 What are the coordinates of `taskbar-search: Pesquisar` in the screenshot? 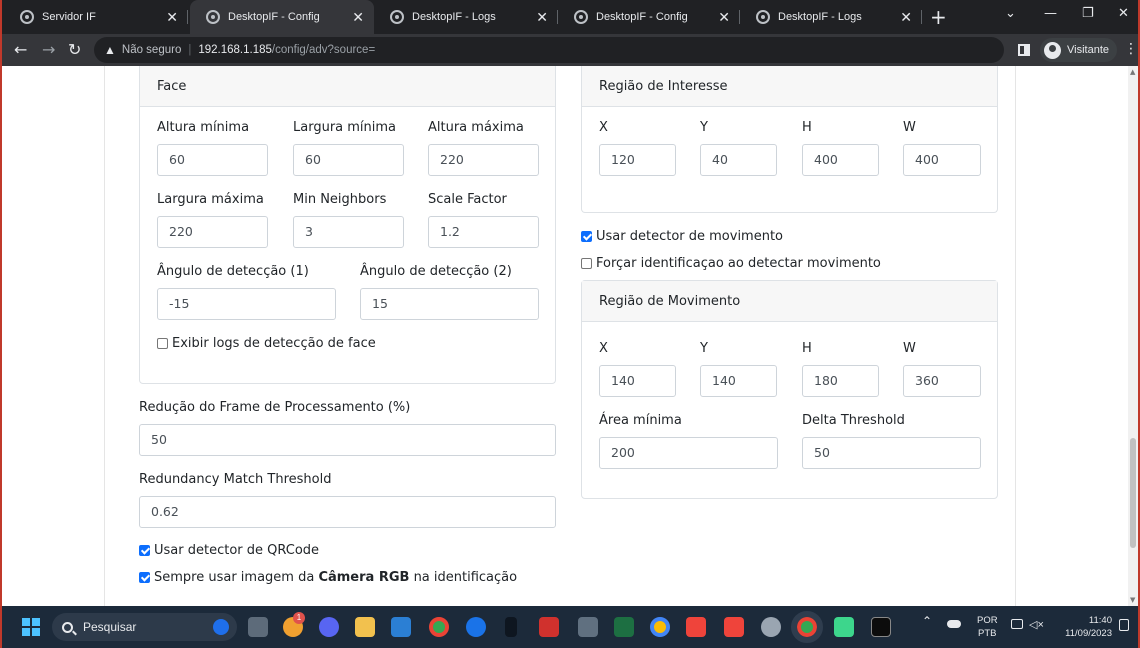 It's located at (144, 627).